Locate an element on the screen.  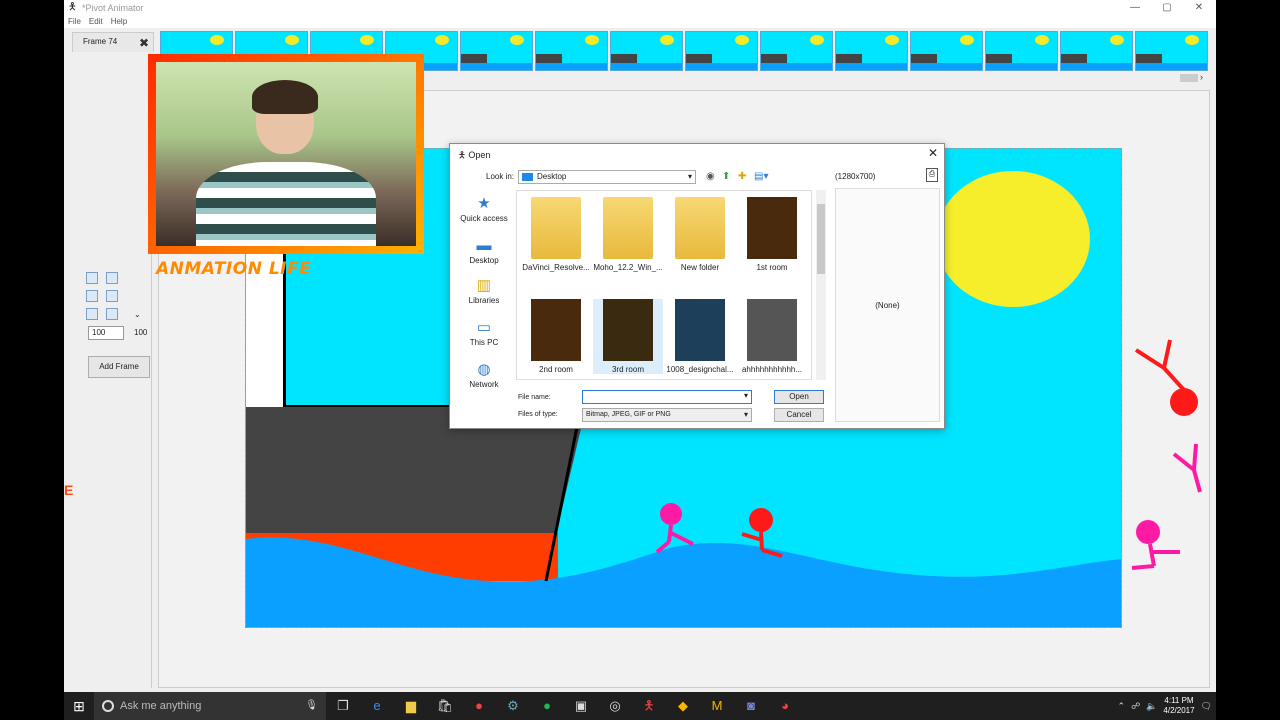
menu-bar: File Edit Help is located at coordinates (640, 22).